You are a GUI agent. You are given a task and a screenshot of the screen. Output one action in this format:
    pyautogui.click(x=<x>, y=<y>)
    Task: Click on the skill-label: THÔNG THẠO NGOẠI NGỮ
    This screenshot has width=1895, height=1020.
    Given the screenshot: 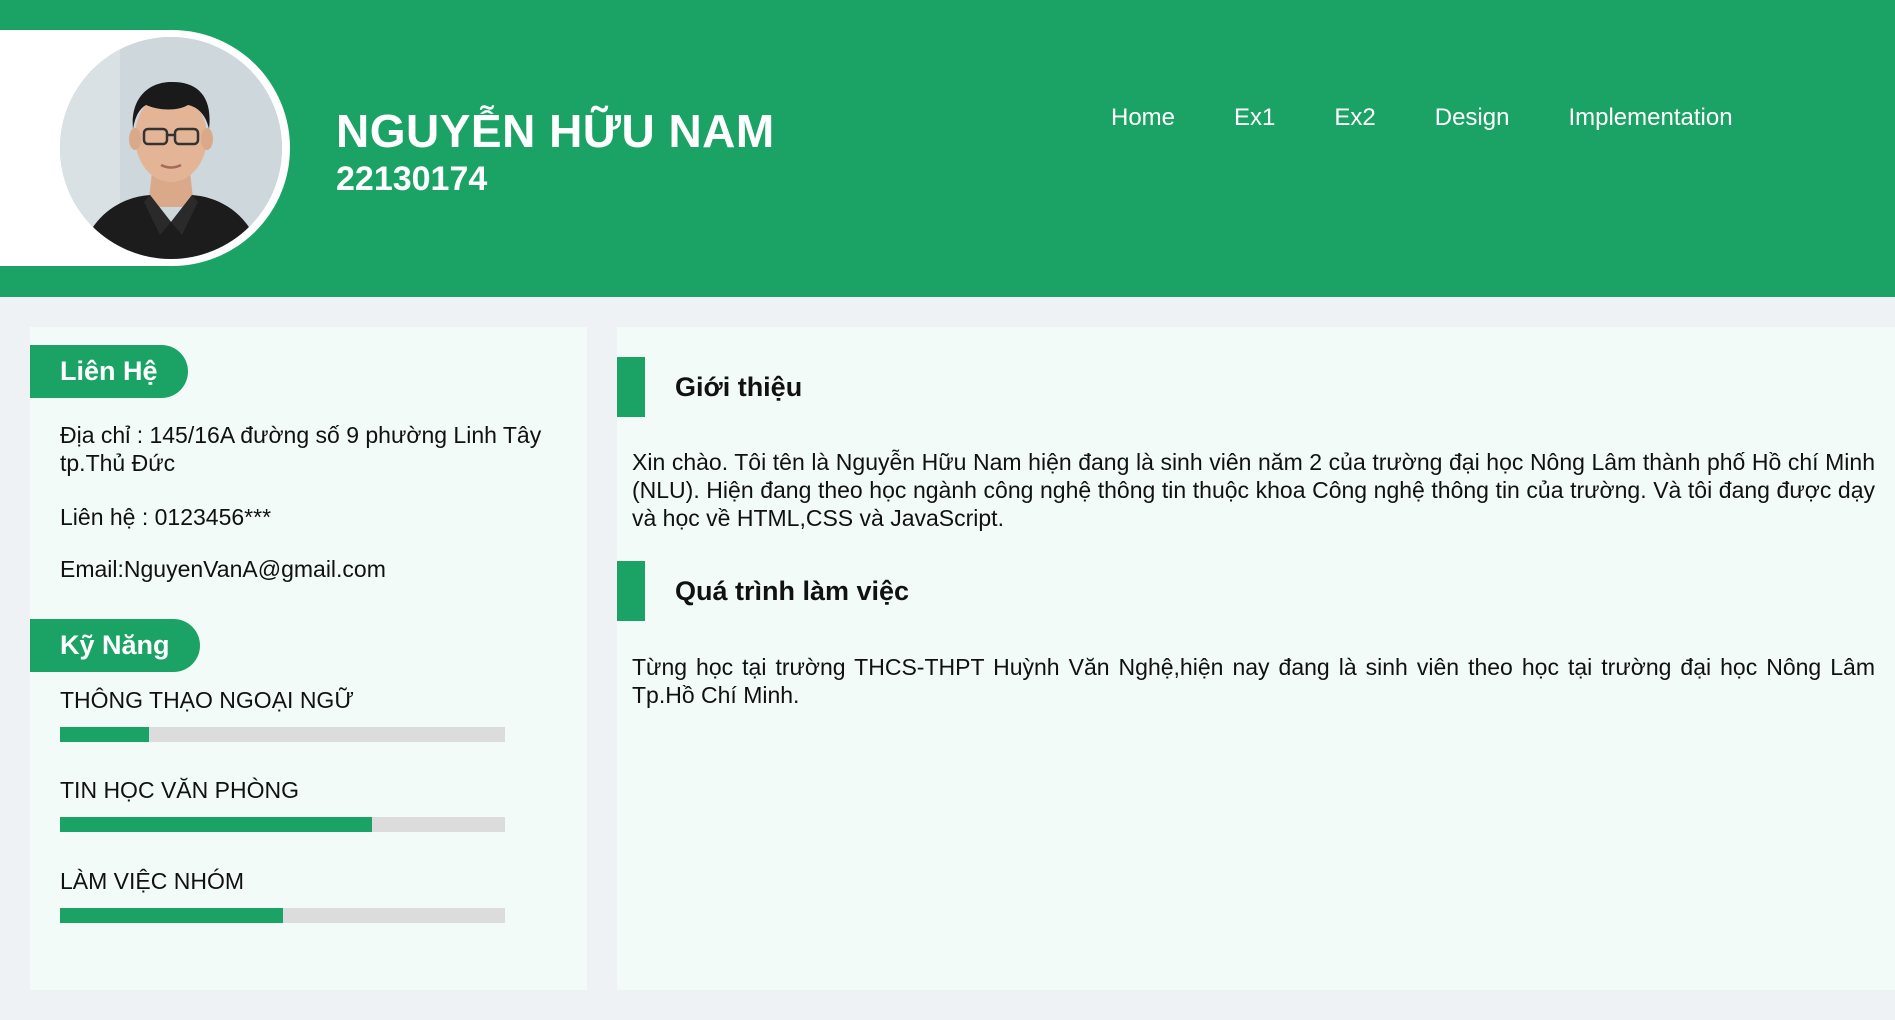 What is the action you would take?
    pyautogui.click(x=207, y=700)
    